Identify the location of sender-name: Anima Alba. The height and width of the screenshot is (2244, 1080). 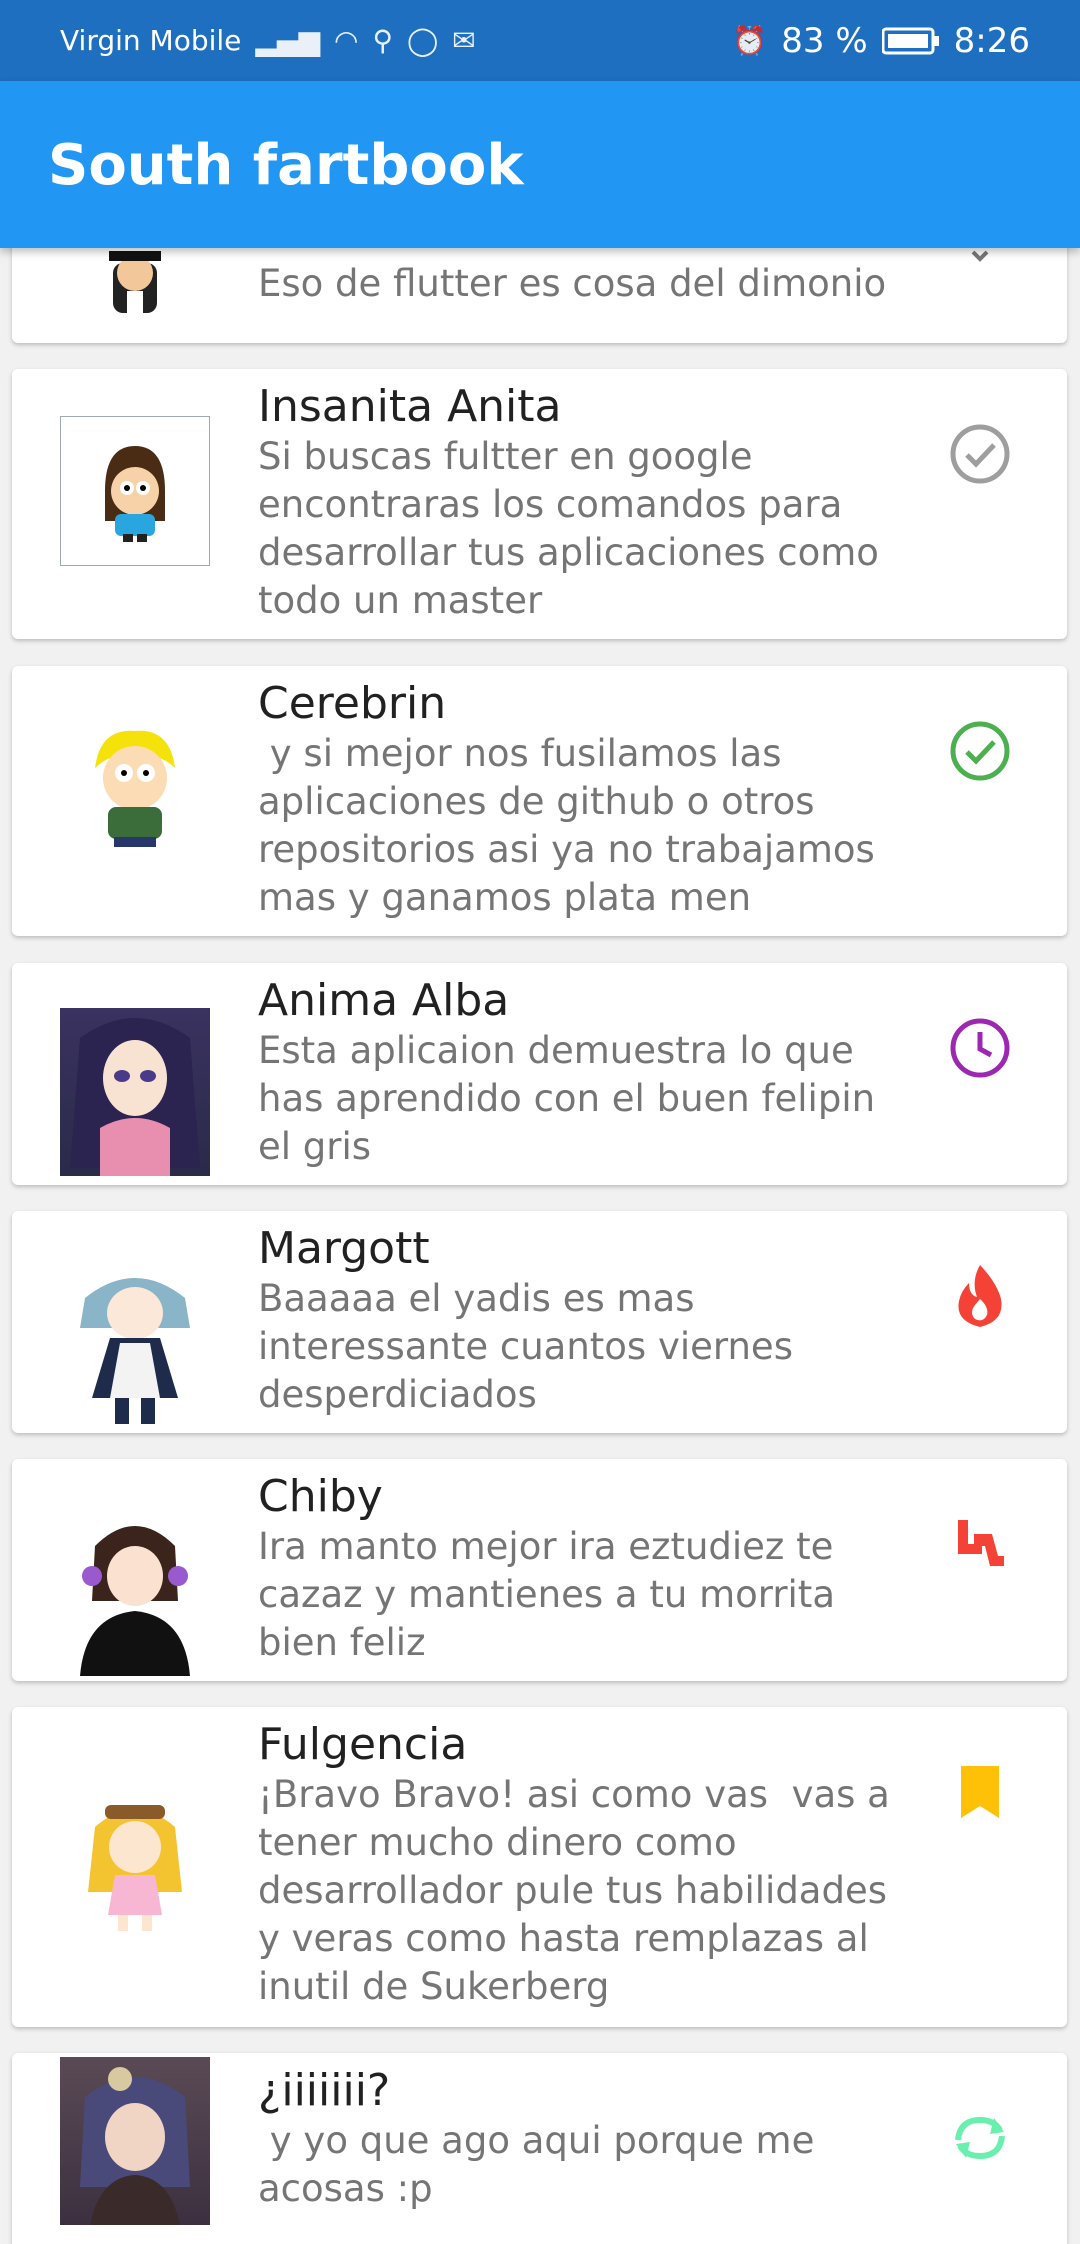
(384, 1000).